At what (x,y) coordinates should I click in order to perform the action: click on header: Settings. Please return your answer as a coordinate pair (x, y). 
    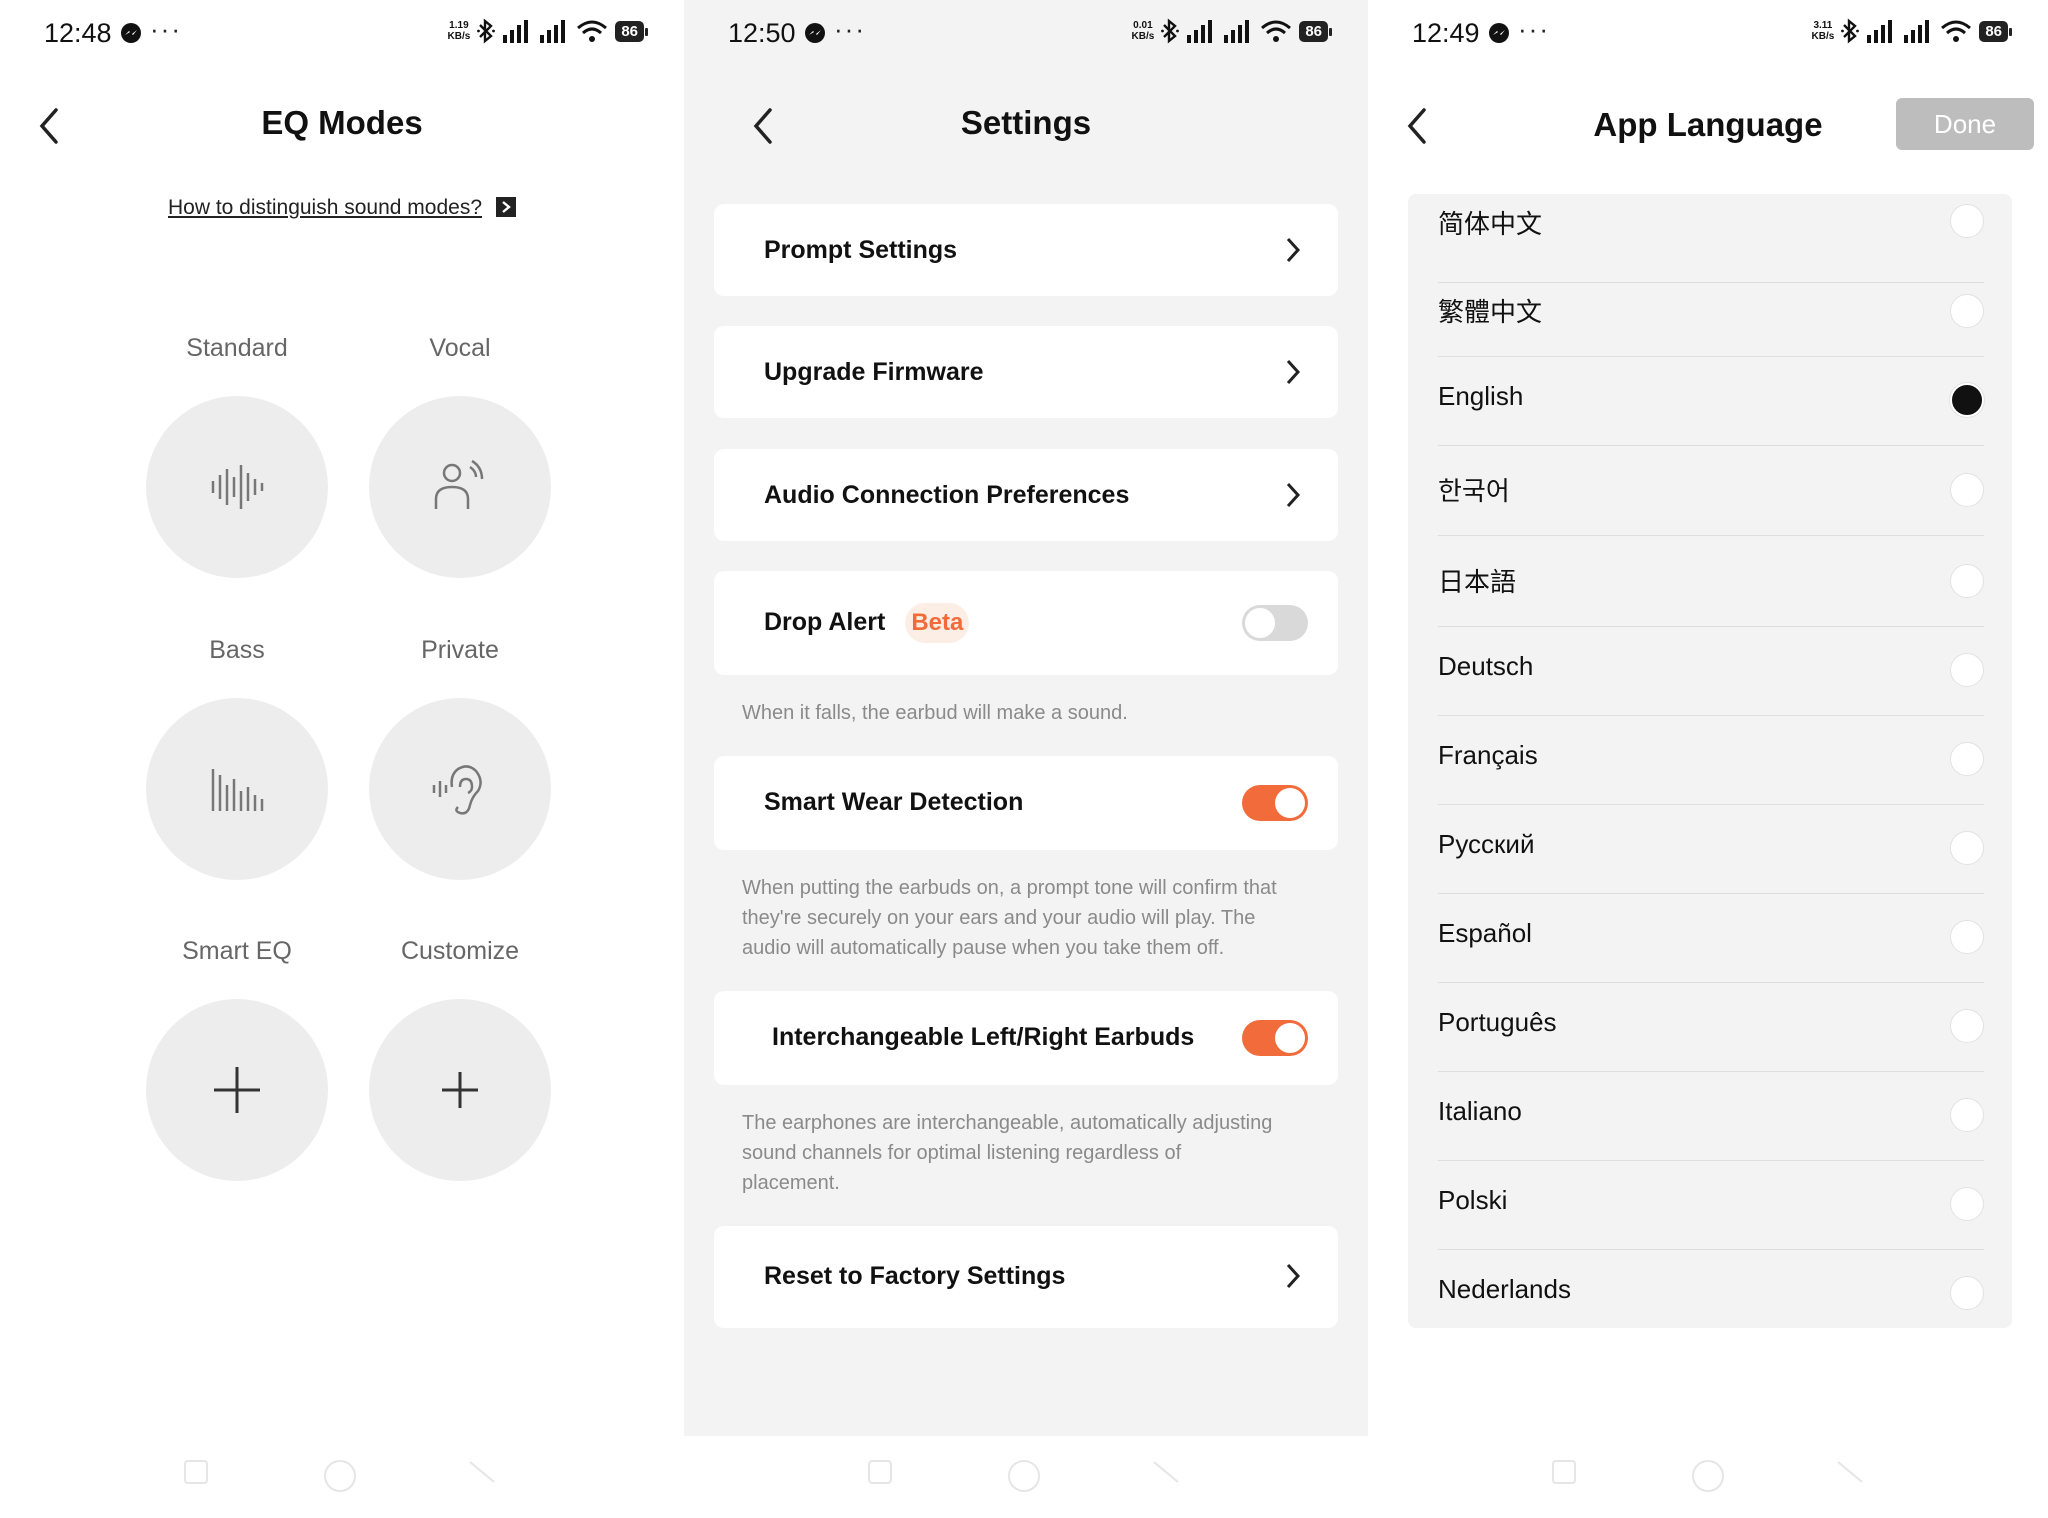
    Looking at the image, I should click on (1026, 126).